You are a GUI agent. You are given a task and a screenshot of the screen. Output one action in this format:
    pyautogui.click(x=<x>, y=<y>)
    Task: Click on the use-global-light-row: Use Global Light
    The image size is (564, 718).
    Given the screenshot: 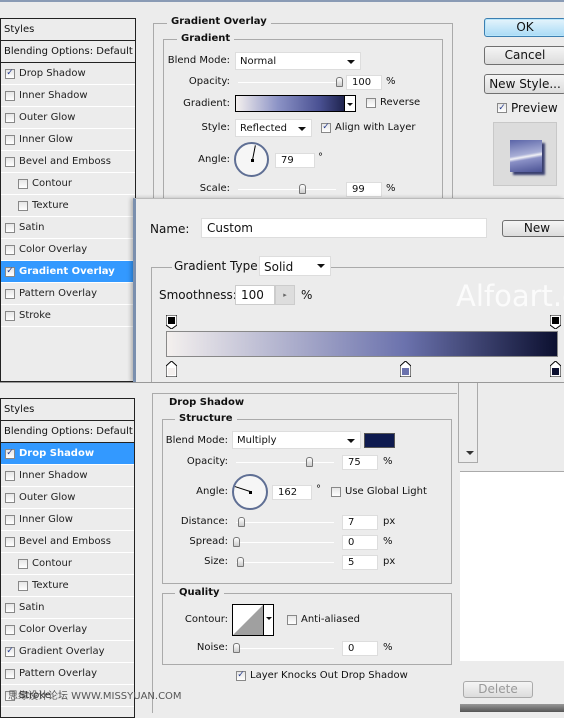 What is the action you would take?
    pyautogui.click(x=379, y=491)
    